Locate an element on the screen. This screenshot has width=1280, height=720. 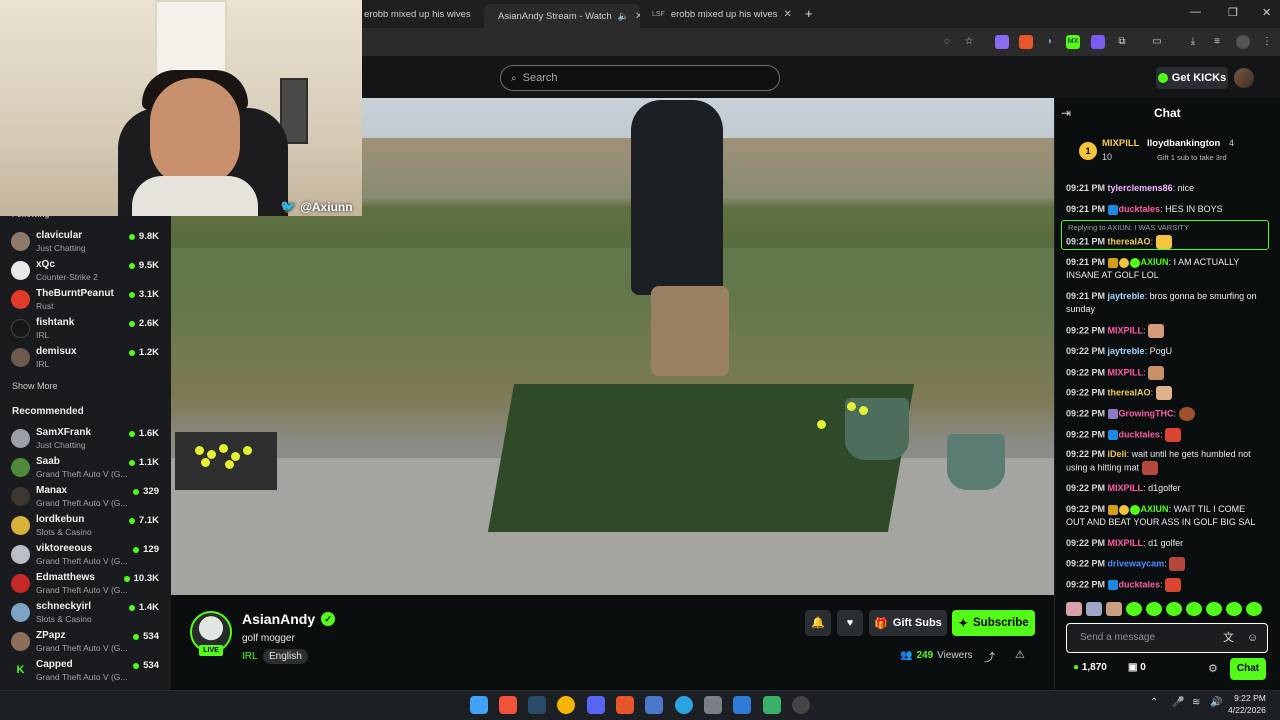
app-m-icon is located at coordinates (625, 705).